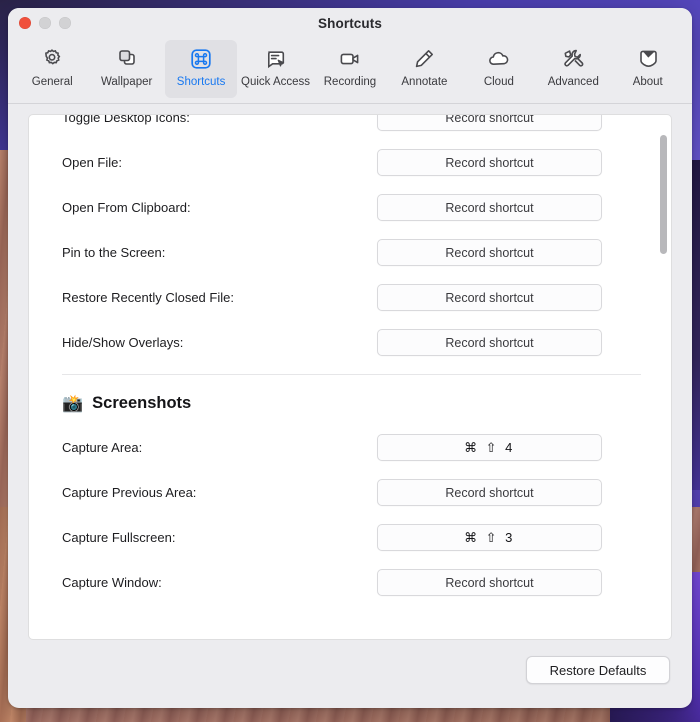 Image resolution: width=700 pixels, height=722 pixels. I want to click on scrollbar-thumb, so click(663, 194).